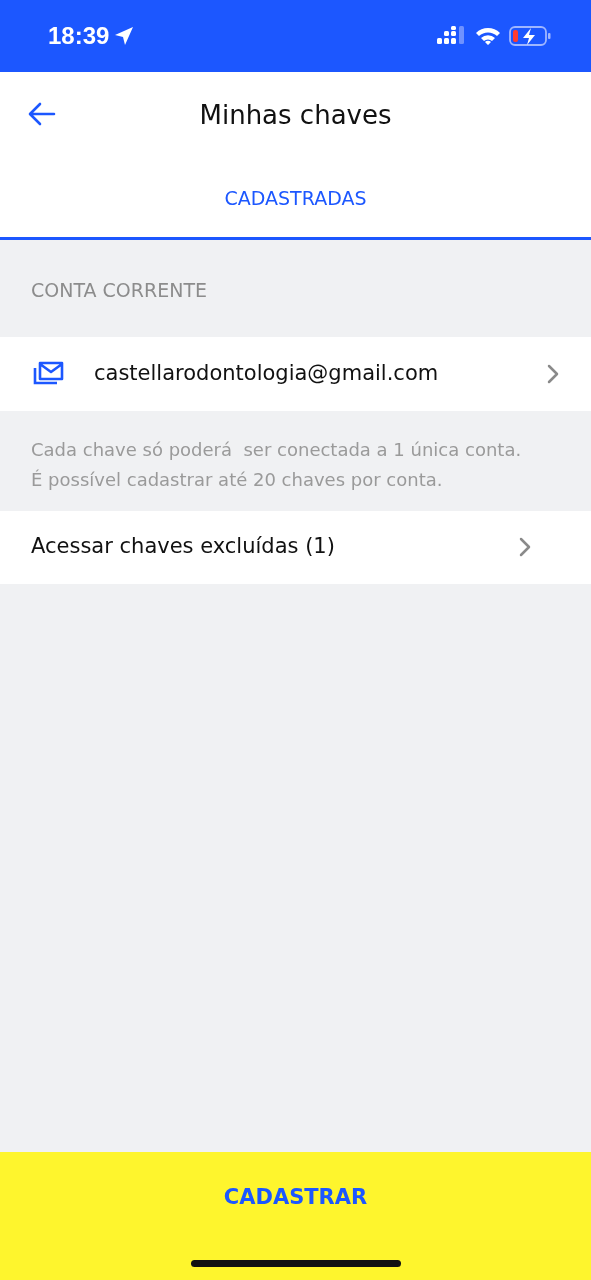 This screenshot has height=1280, width=591. Describe the element at coordinates (79, 36) in the screenshot. I see `status-time: 18:39` at that location.